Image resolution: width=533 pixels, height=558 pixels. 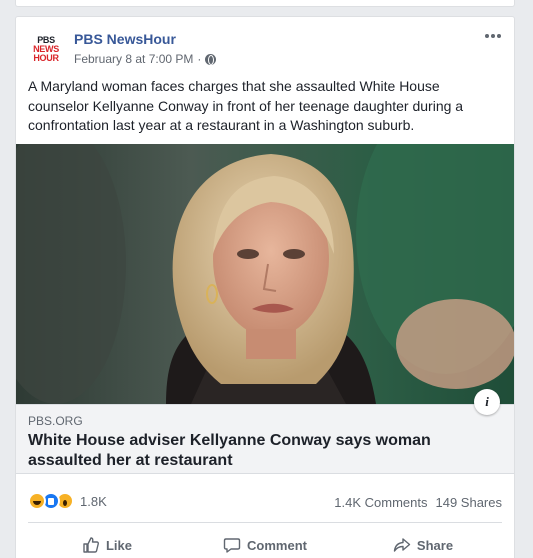 I want to click on reactions-summary: 1.8K, so click(x=67, y=501).